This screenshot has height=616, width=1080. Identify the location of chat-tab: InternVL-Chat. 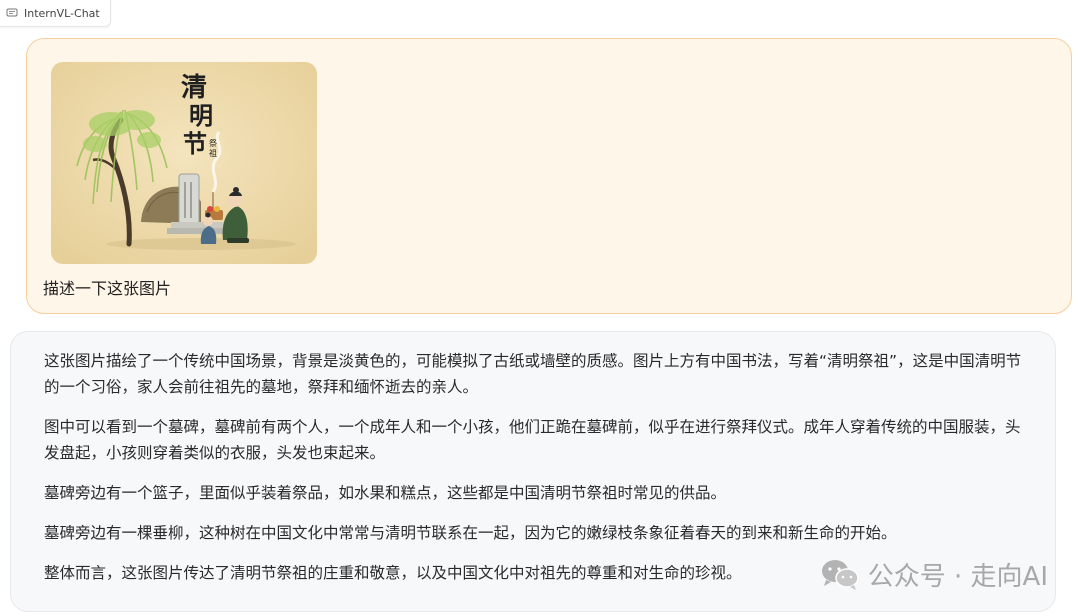
(55, 13).